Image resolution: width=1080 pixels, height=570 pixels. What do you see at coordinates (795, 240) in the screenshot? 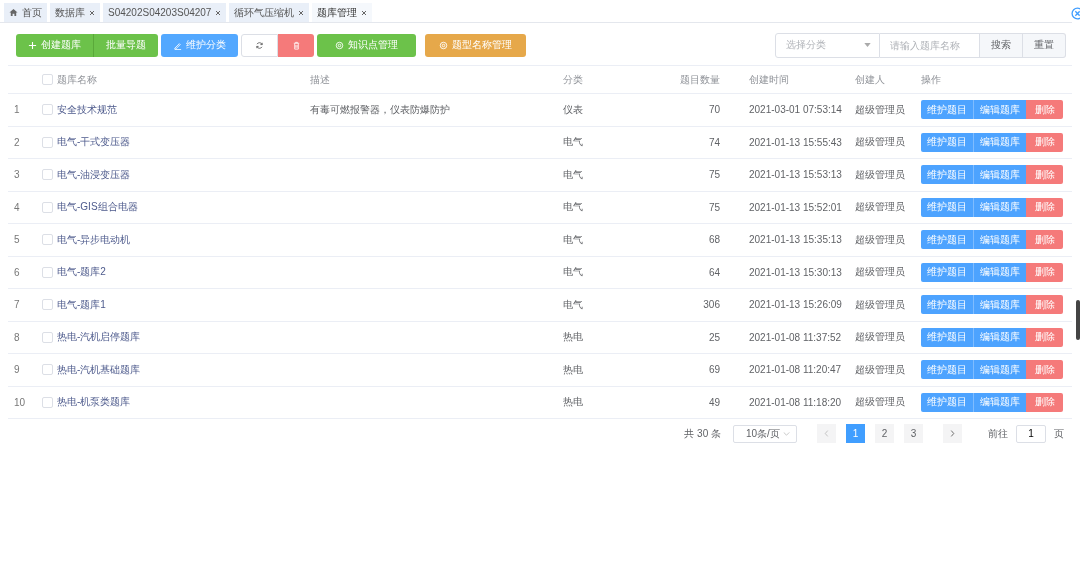
I see `created-time-cell: 2021-01-13 15:35:13` at bounding box center [795, 240].